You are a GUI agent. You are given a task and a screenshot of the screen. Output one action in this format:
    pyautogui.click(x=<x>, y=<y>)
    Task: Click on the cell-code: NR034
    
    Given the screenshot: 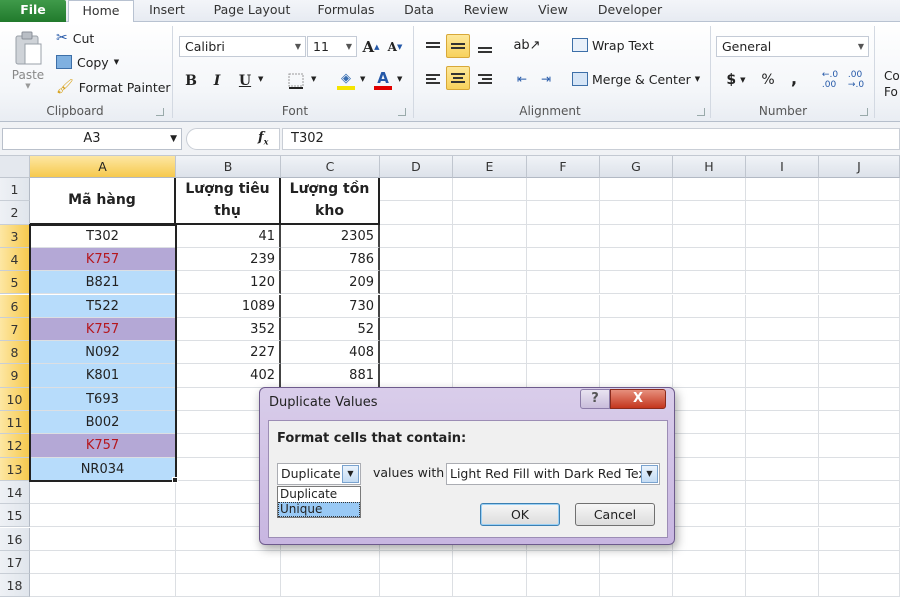 What is the action you would take?
    pyautogui.click(x=103, y=469)
    